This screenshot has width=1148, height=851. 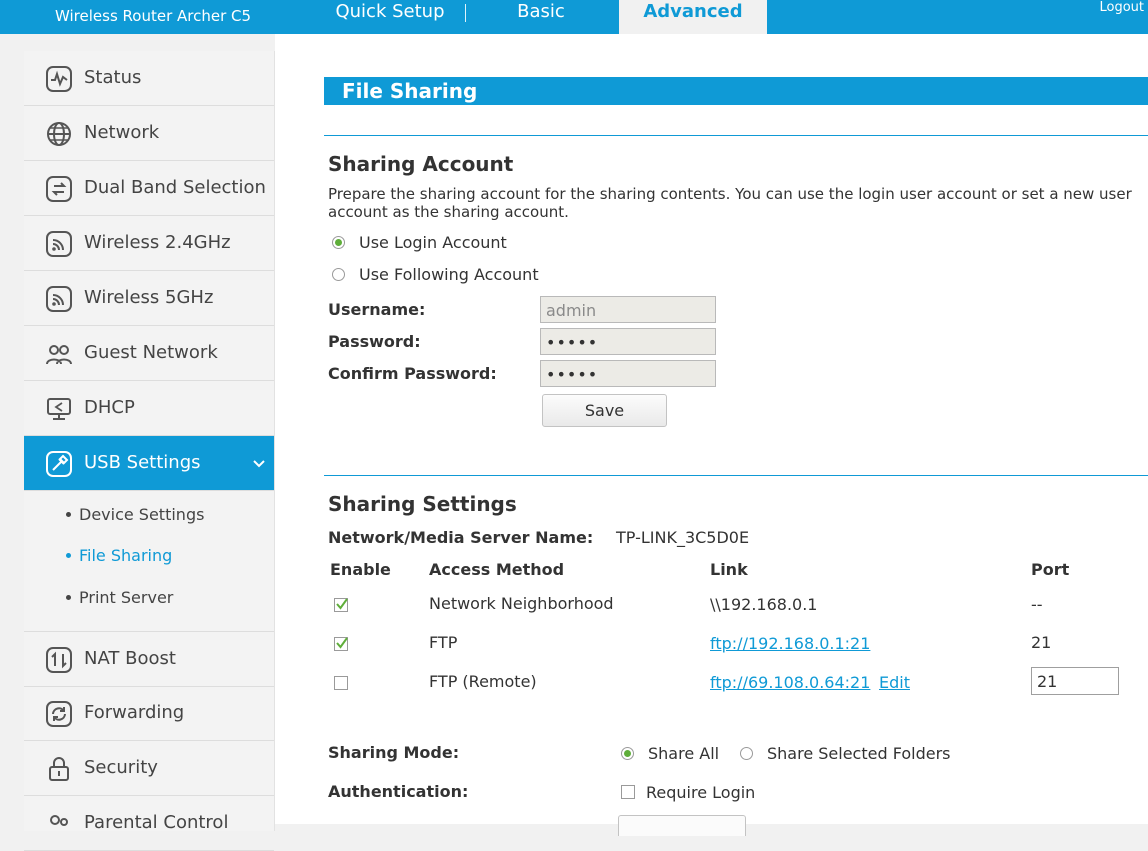 What do you see at coordinates (398, 791) in the screenshot?
I see `authentication-label: Authentication:` at bounding box center [398, 791].